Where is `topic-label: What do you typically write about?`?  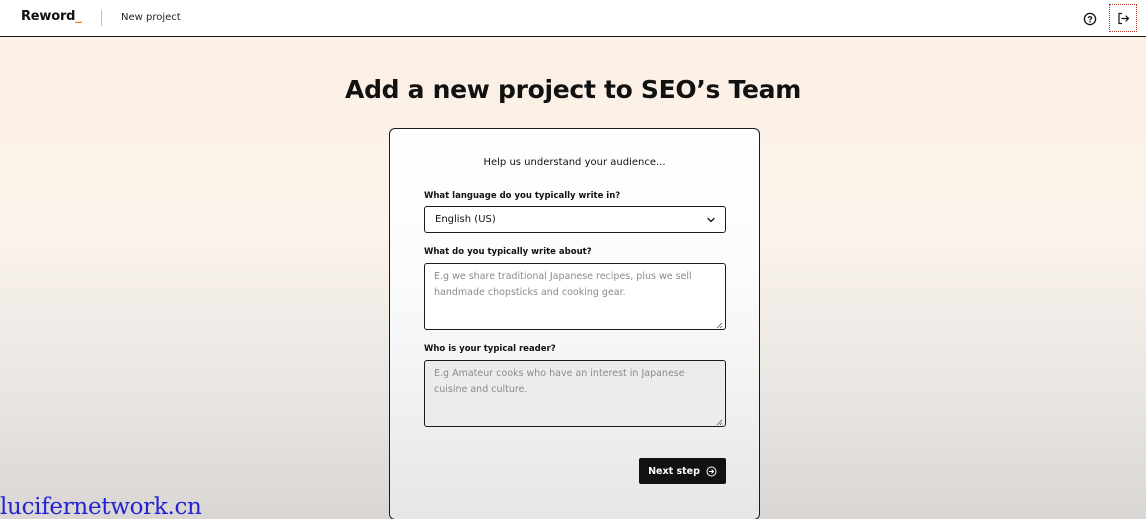 topic-label: What do you typically write about? is located at coordinates (508, 252).